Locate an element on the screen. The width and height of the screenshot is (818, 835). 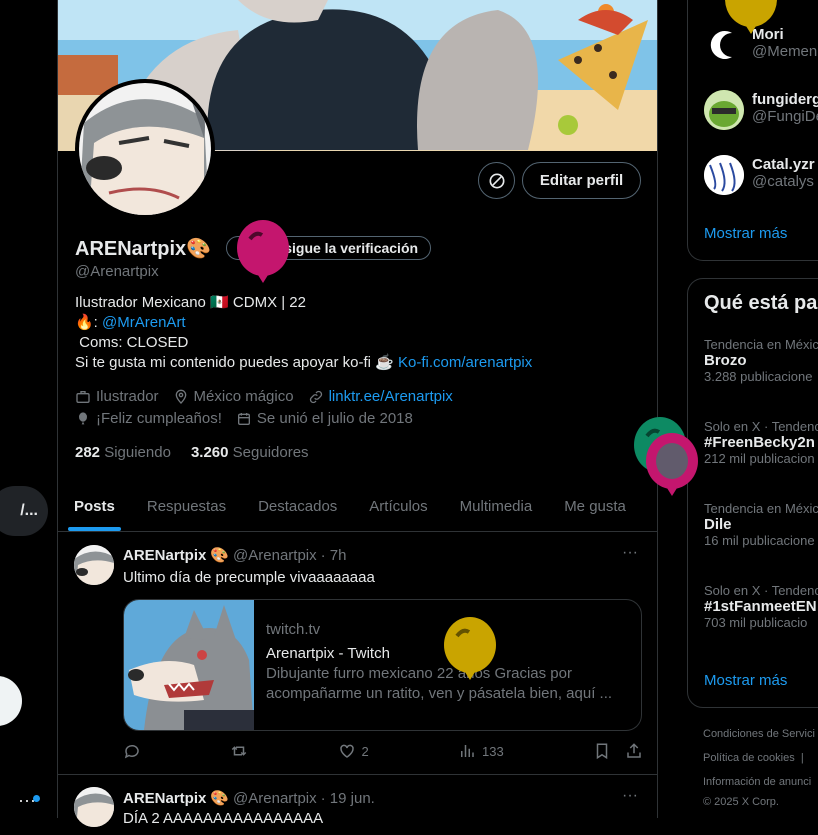
follow-name: fungiderg is located at coordinates (785, 99).